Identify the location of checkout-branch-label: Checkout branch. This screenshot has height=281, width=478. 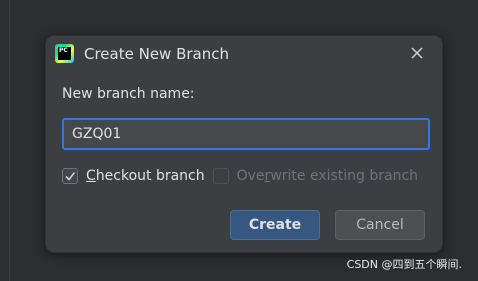
(145, 176).